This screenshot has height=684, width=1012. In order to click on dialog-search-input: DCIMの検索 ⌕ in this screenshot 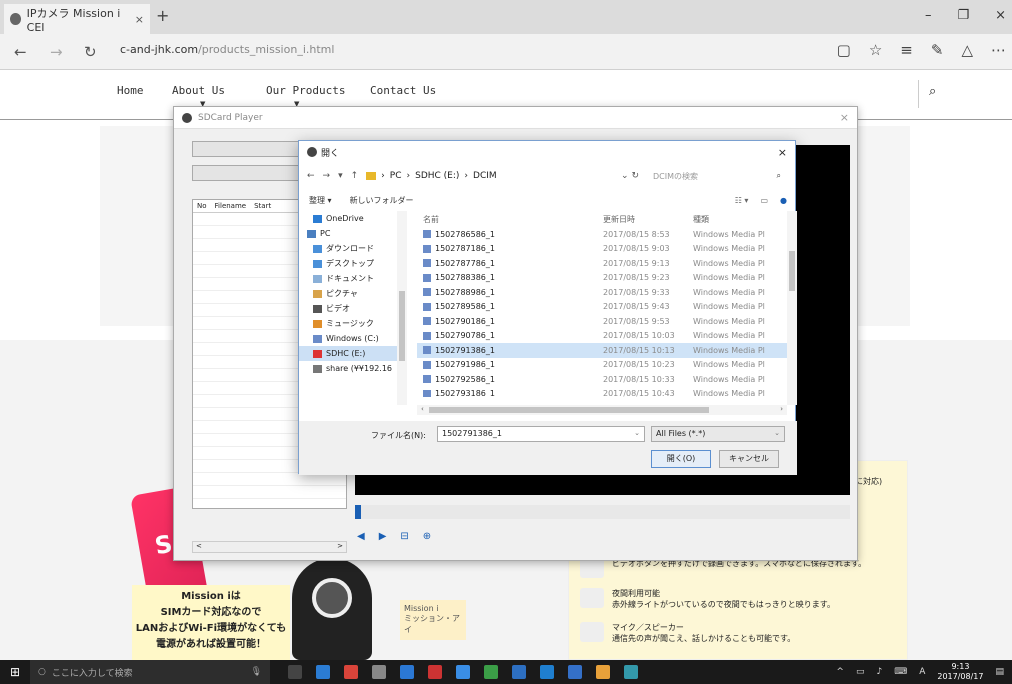, I will do `click(717, 176)`.